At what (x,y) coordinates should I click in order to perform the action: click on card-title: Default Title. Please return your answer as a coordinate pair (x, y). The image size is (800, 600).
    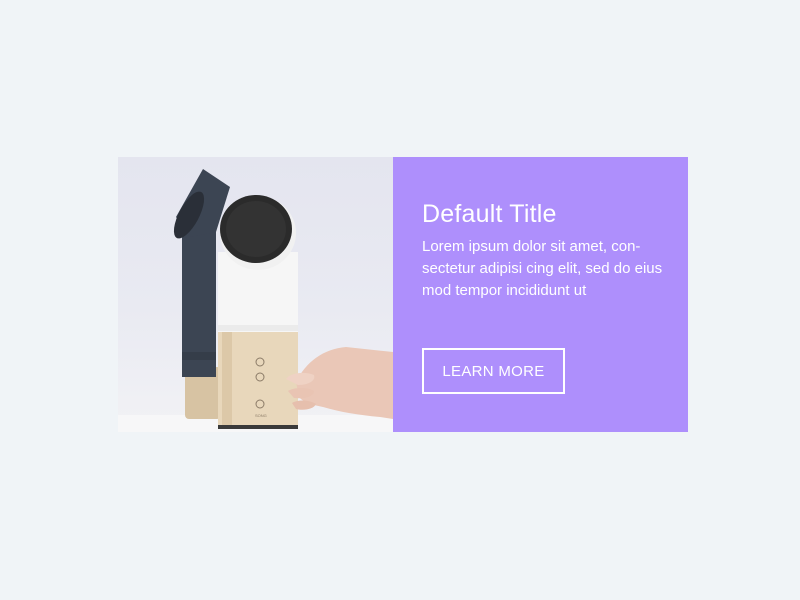
    Looking at the image, I should click on (489, 214).